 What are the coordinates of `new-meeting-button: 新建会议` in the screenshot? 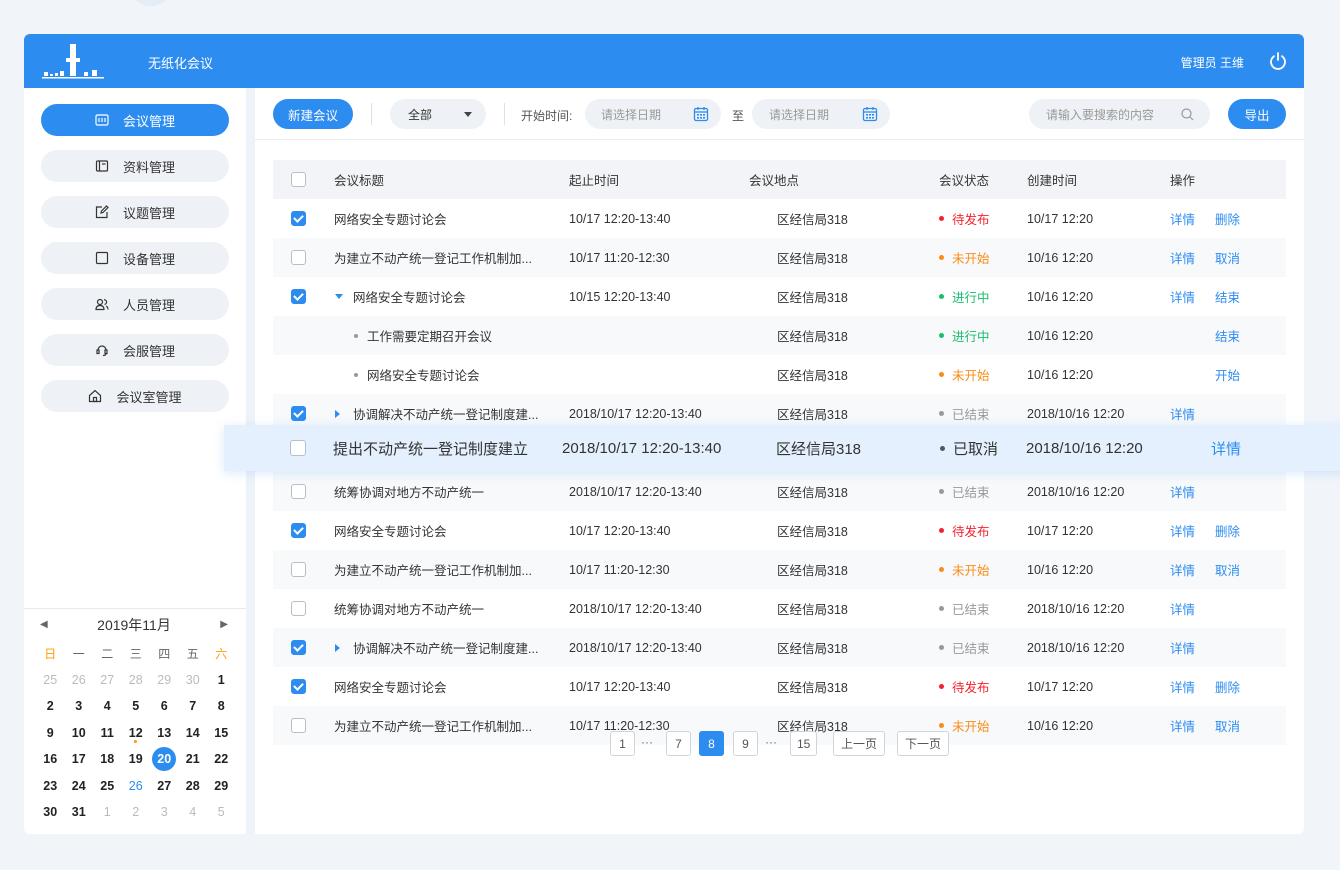 It's located at (313, 114).